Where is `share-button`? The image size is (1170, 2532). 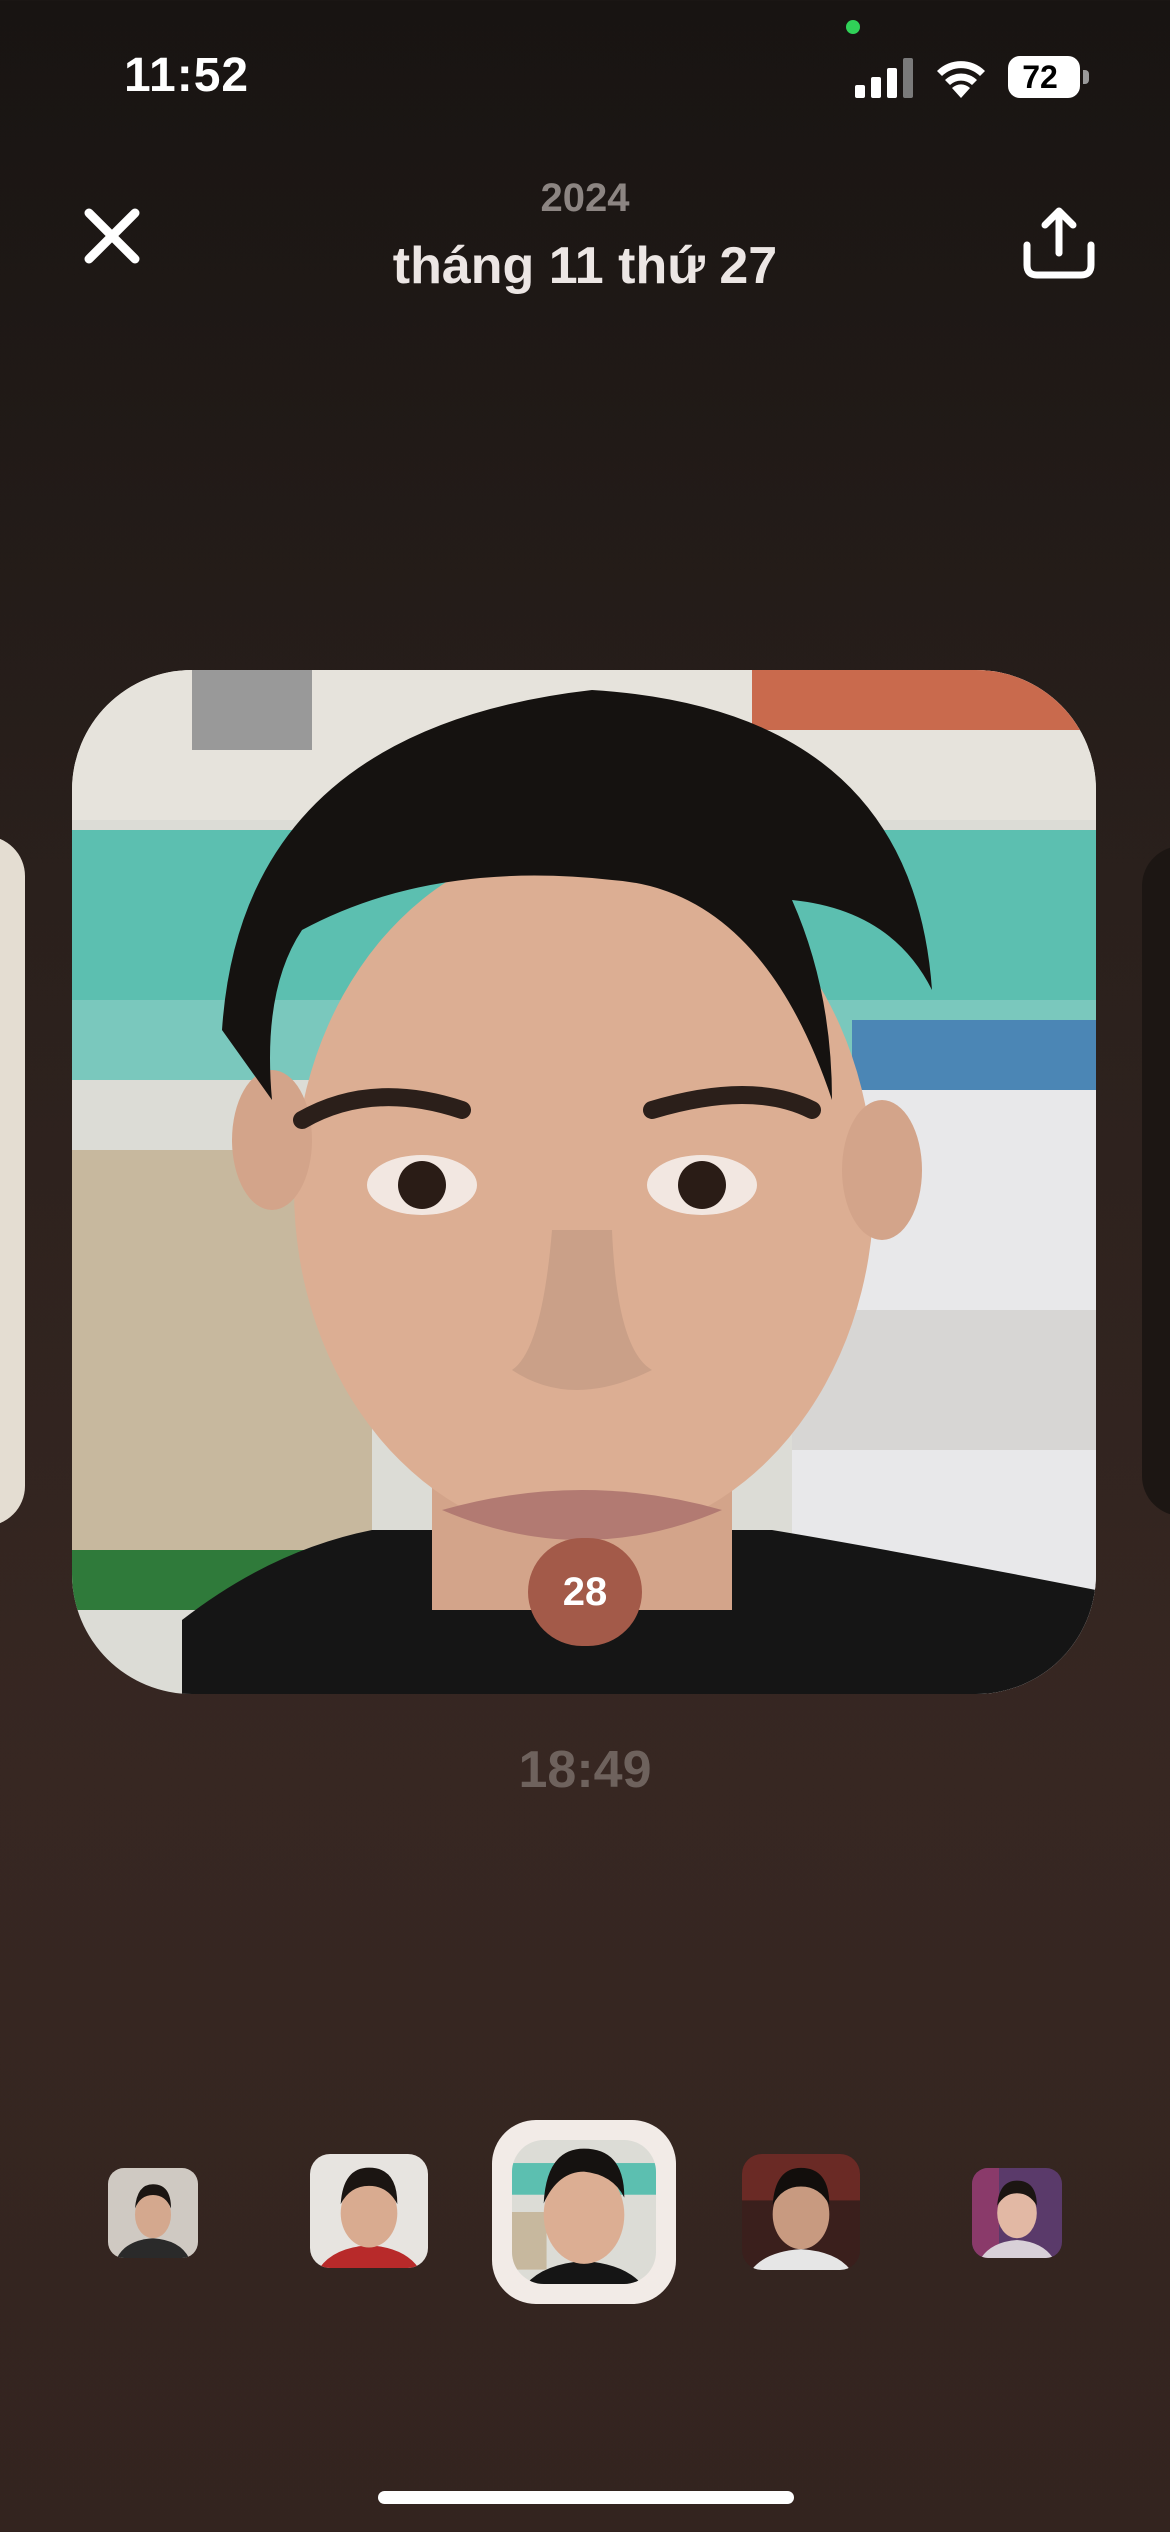
share-button is located at coordinates (1059, 243).